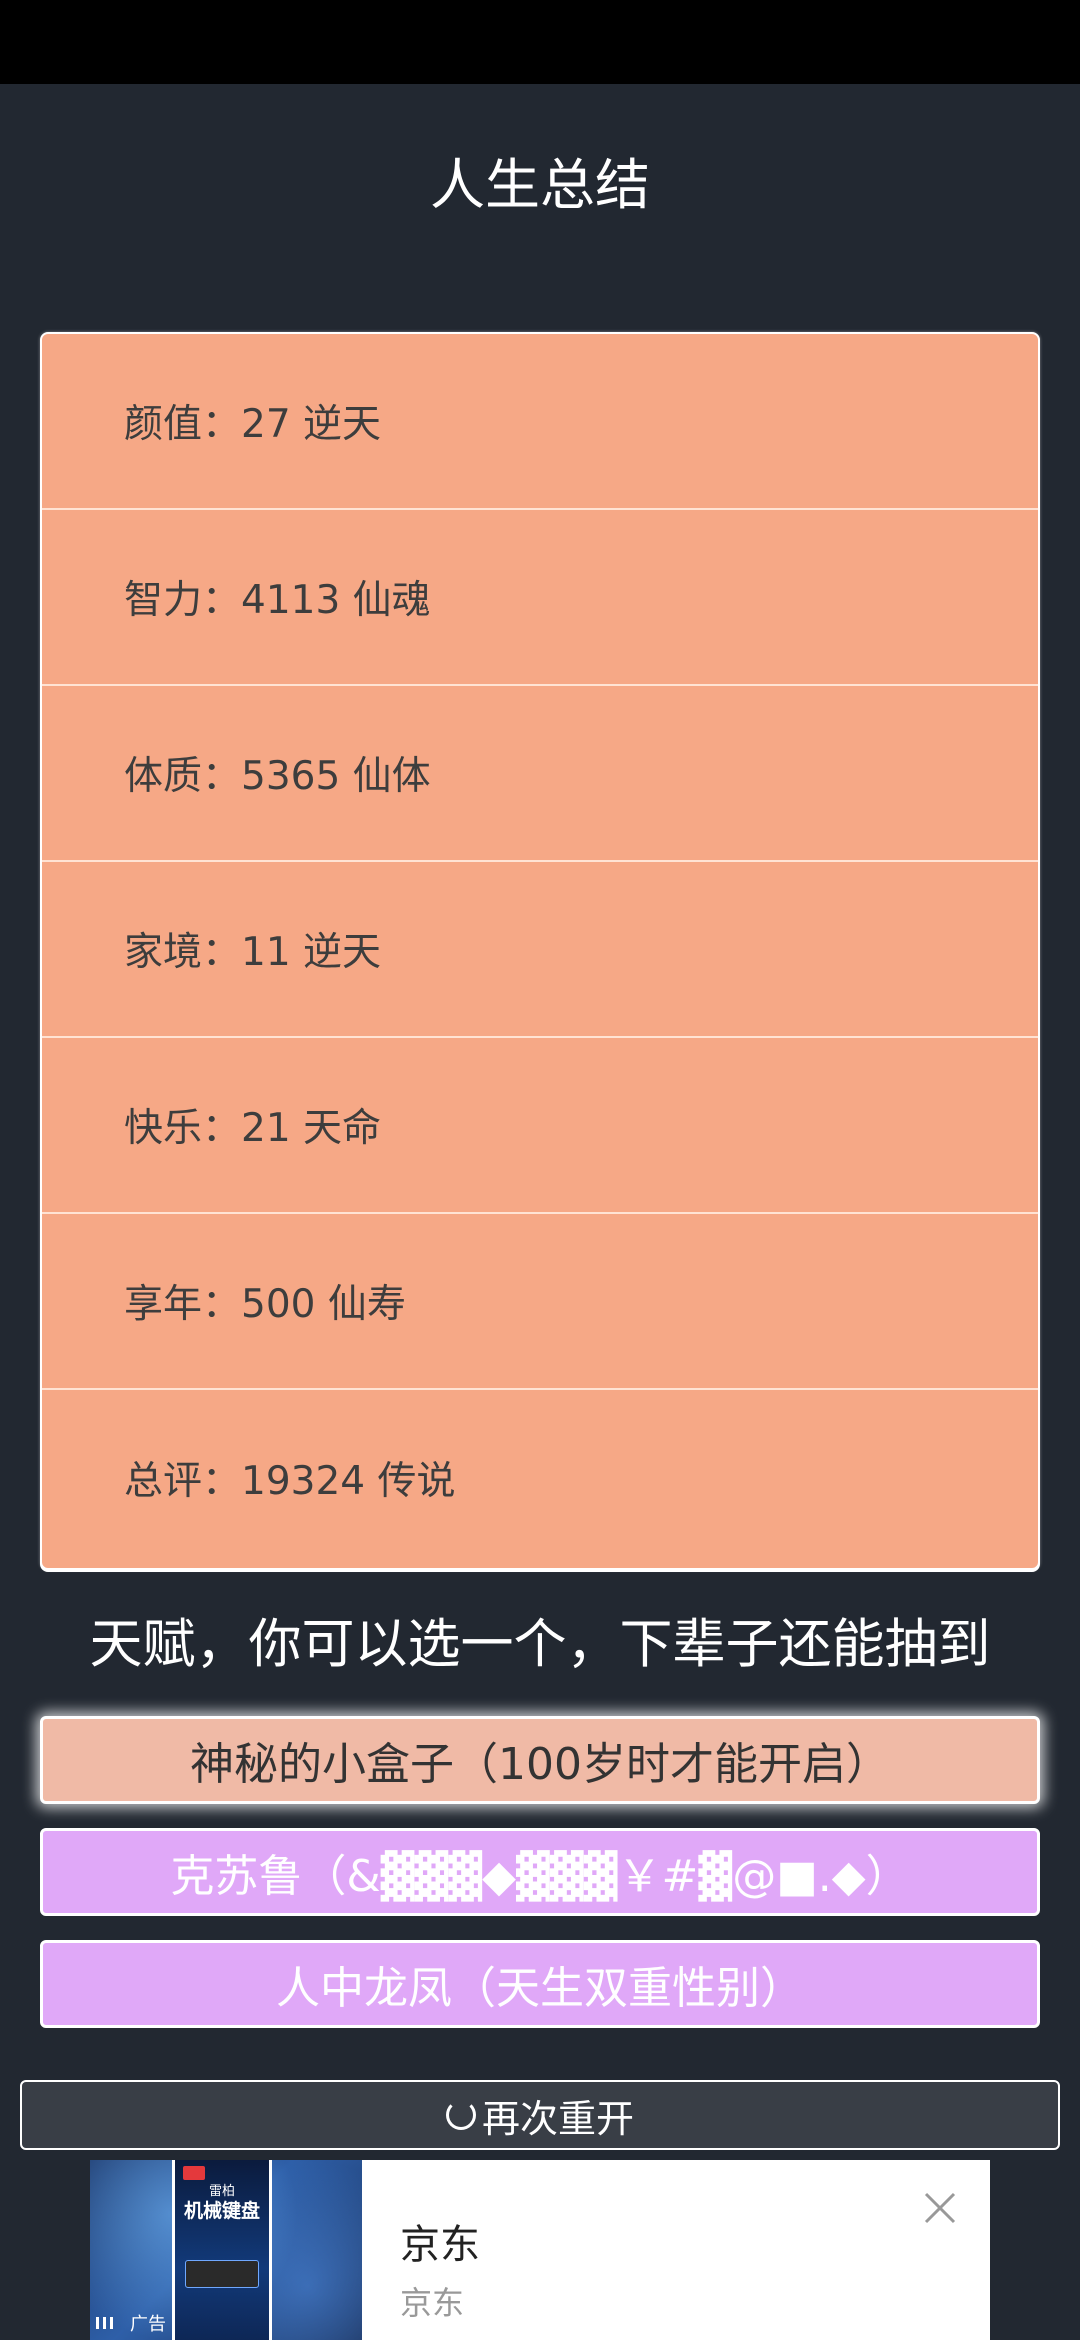  Describe the element at coordinates (540, 1302) in the screenshot. I see `stat-row-lifespan: 享年：500 仙寿` at that location.